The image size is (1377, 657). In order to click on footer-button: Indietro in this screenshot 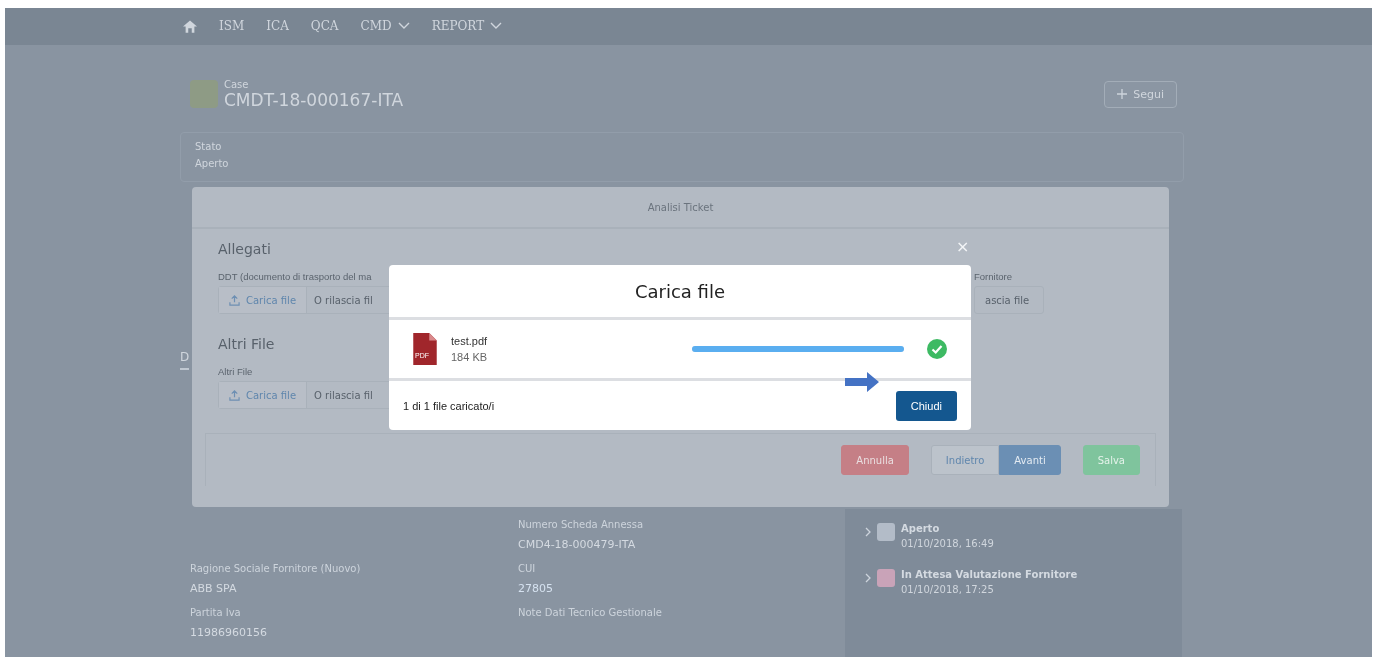, I will do `click(965, 460)`.